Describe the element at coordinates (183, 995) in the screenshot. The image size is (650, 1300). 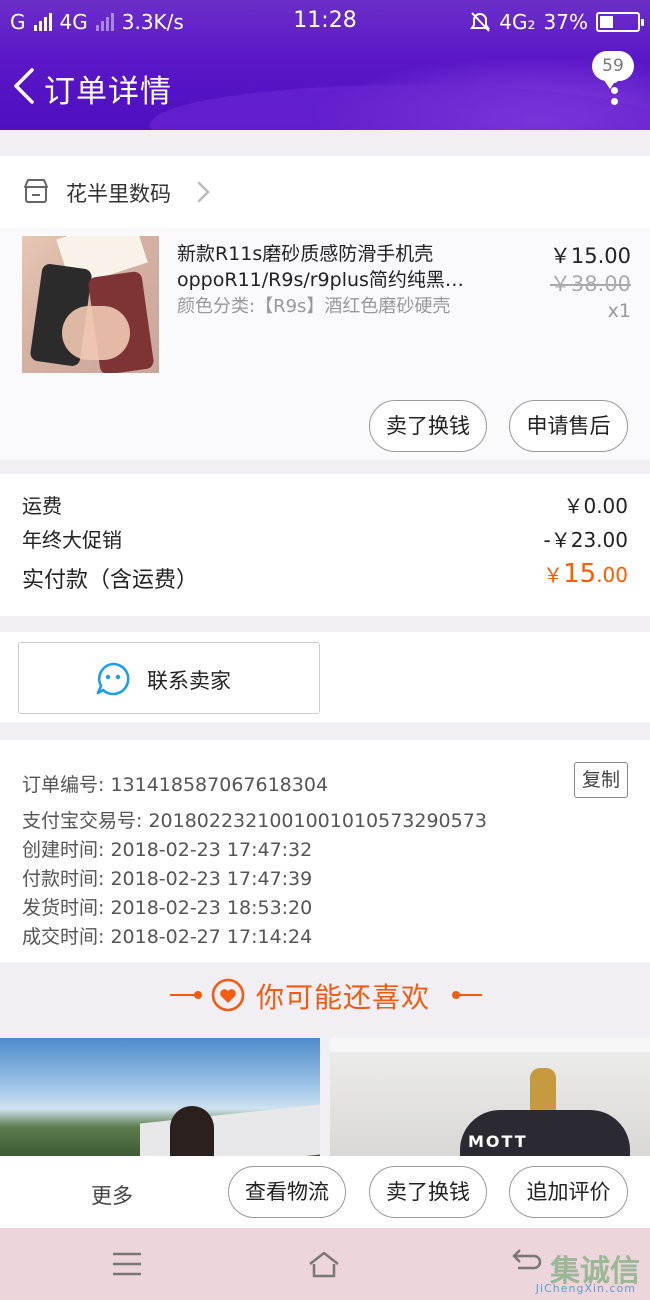
I see `divider-left` at that location.